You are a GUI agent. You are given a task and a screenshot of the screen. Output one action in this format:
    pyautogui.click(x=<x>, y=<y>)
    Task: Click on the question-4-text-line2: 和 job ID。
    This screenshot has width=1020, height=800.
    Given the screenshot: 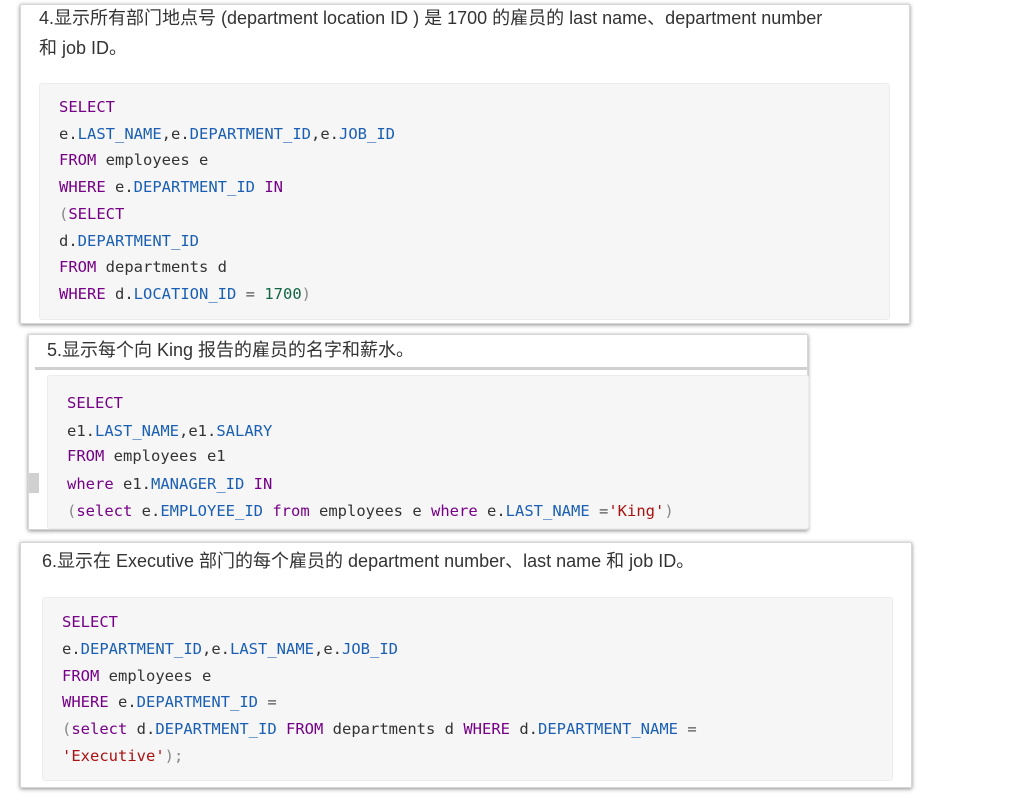 What is the action you would take?
    pyautogui.click(x=83, y=48)
    